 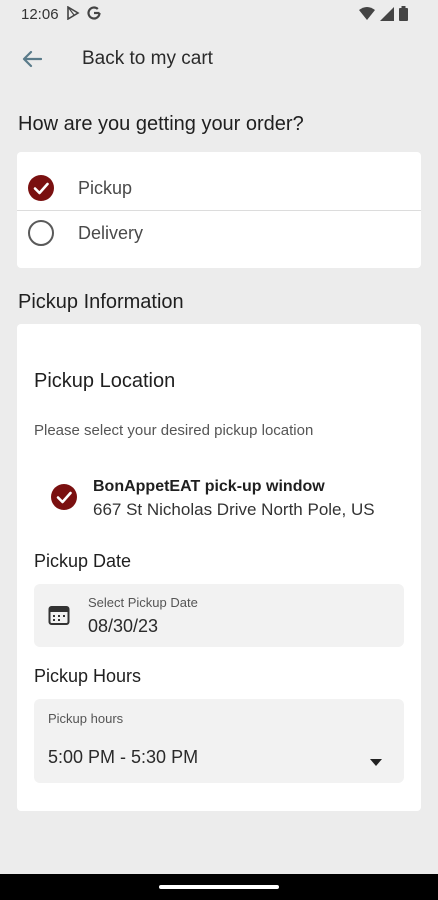 I want to click on pickup-hours-title: Pickup Hours, so click(x=88, y=676).